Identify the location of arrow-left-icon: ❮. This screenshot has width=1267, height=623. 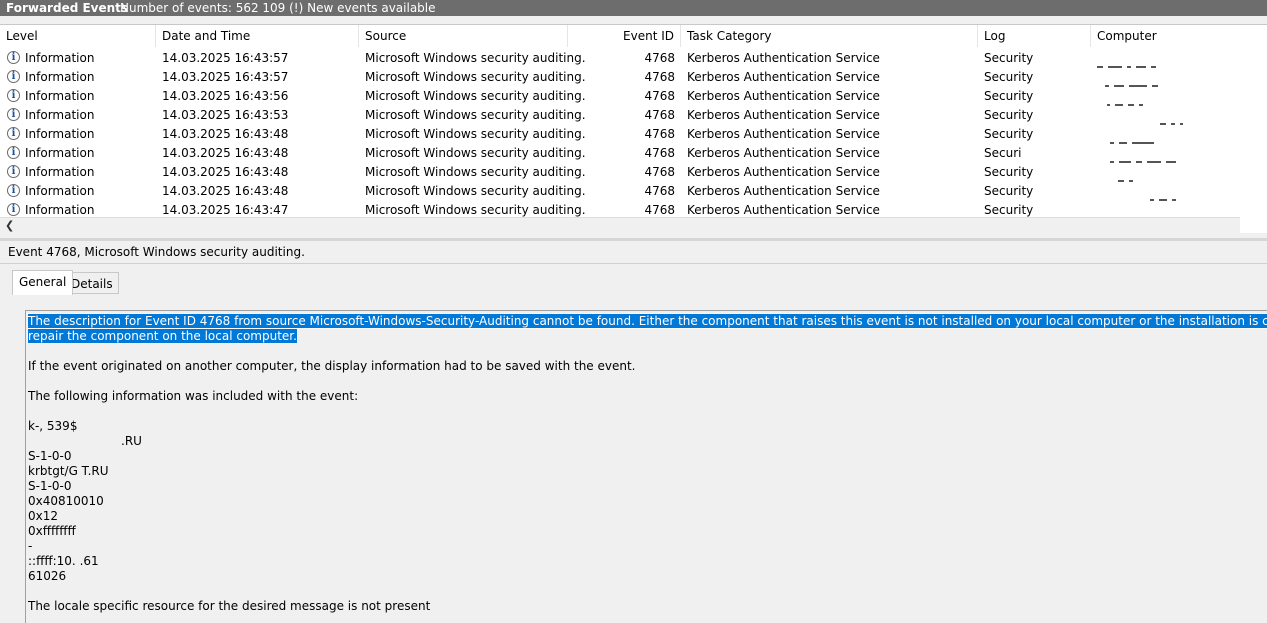
(9, 225).